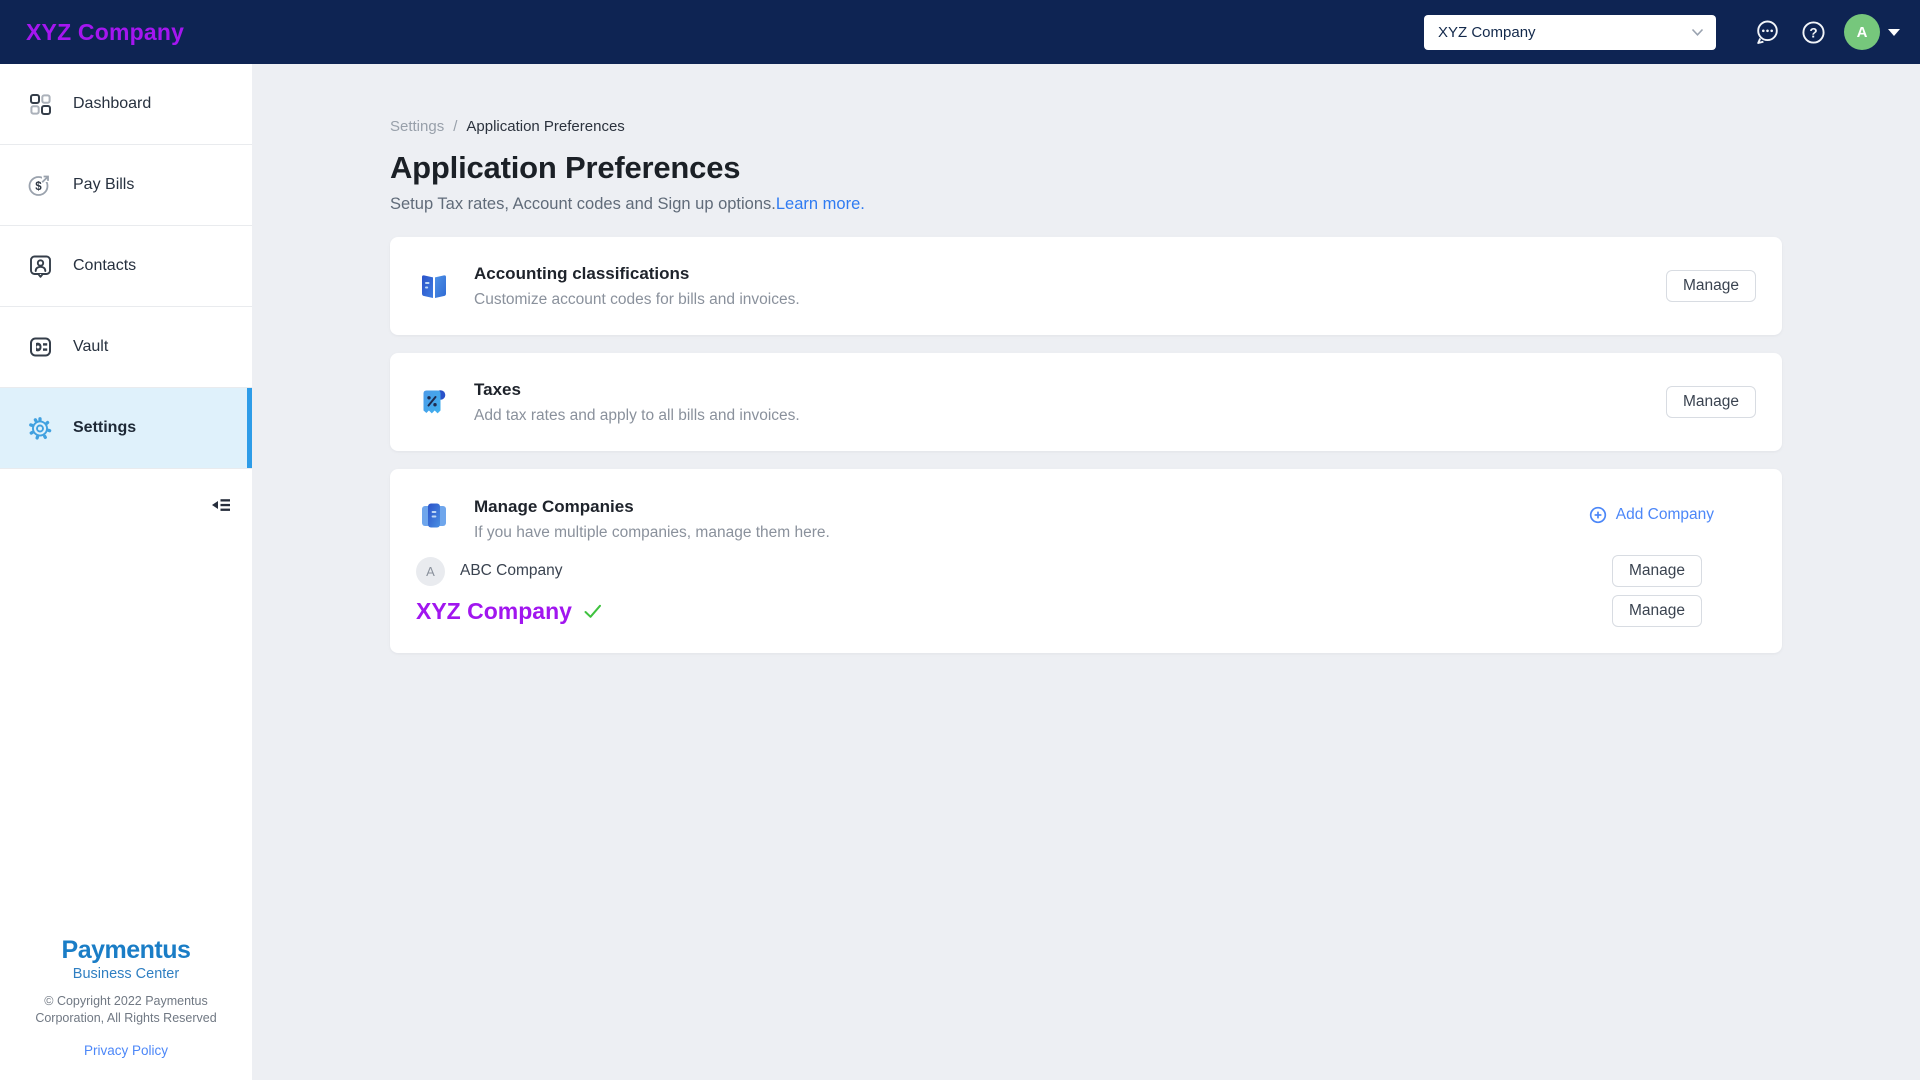  I want to click on card-title: Accounting classifications, so click(582, 273).